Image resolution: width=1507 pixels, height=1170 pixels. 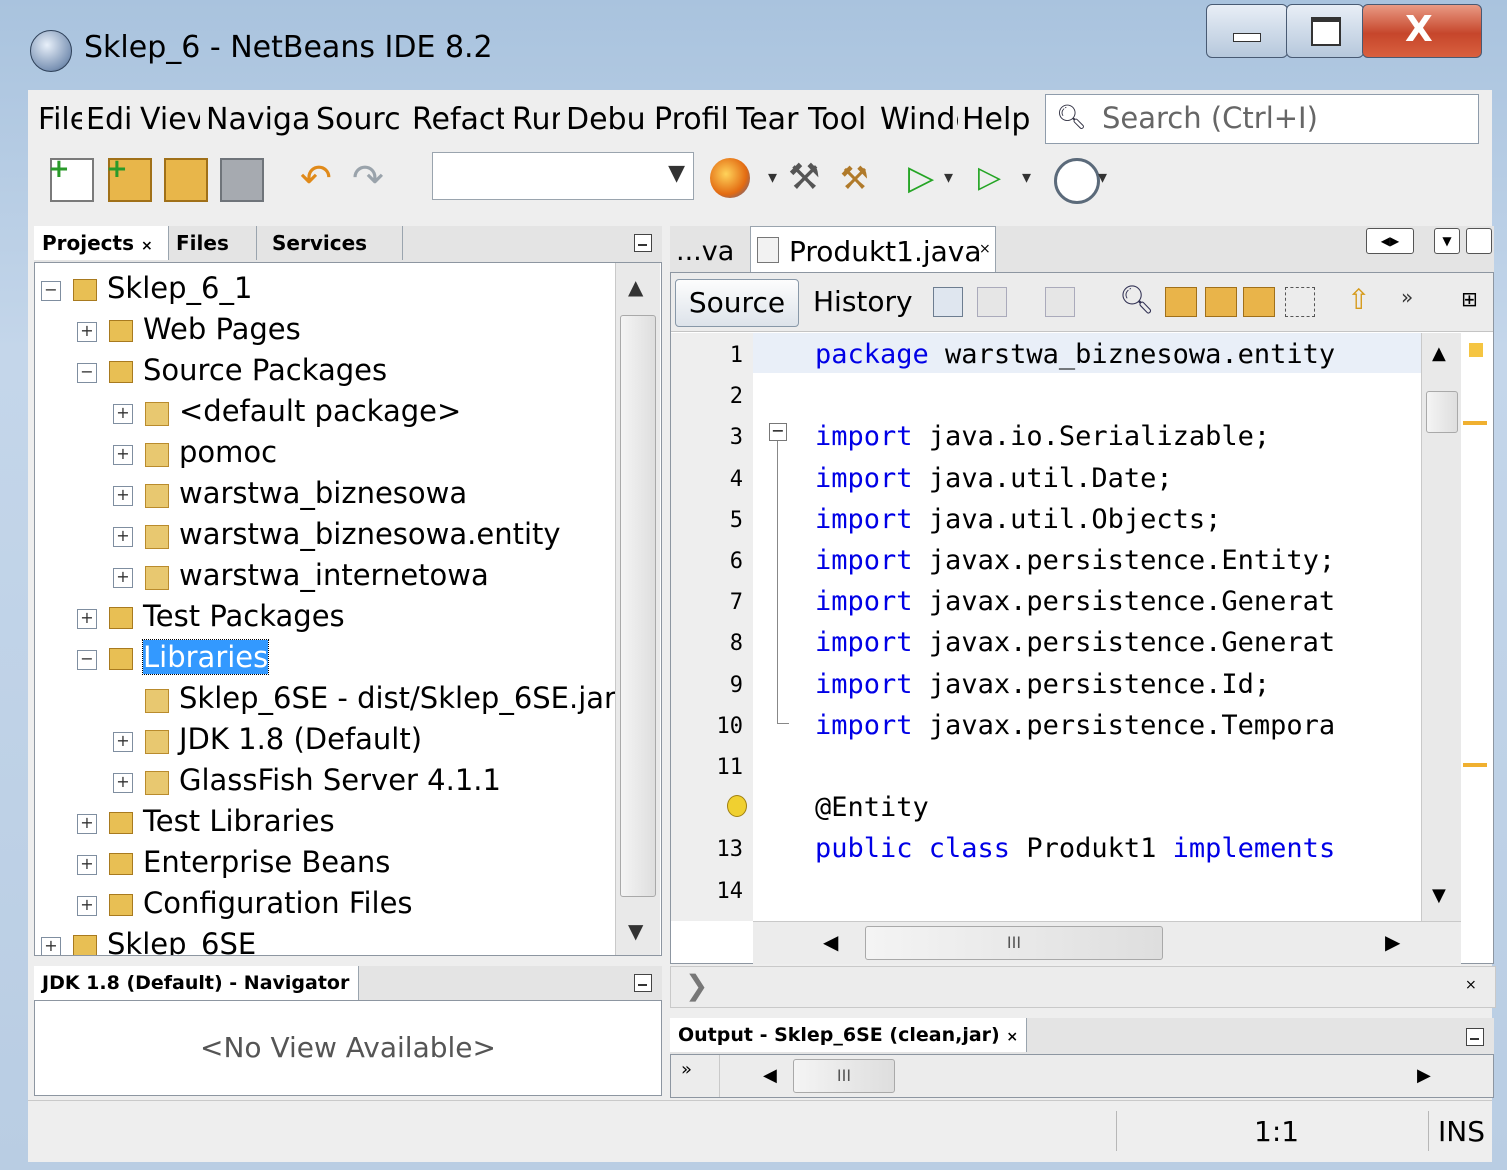 What do you see at coordinates (212, 243) in the screenshot?
I see `tab-files: Files` at bounding box center [212, 243].